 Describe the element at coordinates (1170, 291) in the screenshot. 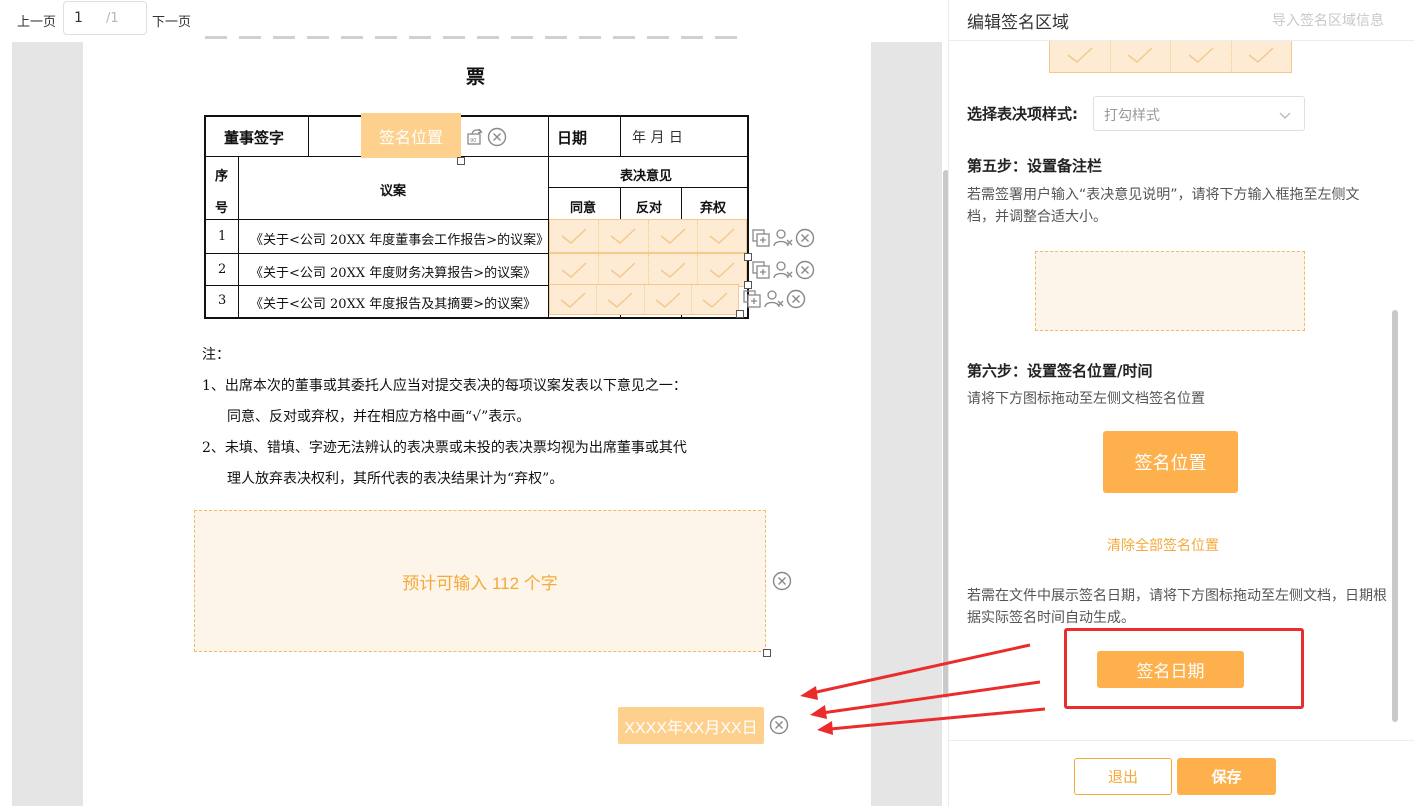

I see `remark-field-template` at that location.